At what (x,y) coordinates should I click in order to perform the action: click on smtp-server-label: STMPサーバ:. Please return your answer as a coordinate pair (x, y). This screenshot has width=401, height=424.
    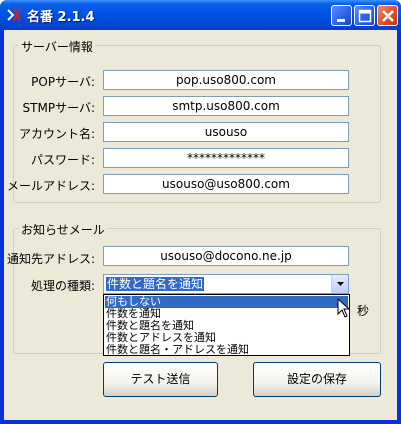
    Looking at the image, I should click on (58, 108).